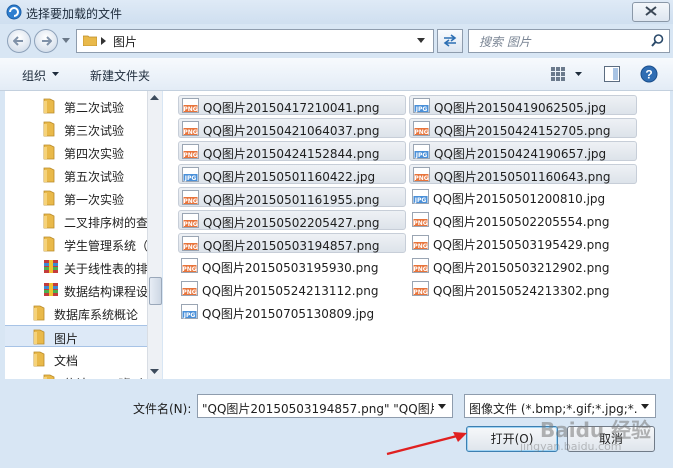 This screenshot has height=468, width=673. What do you see at coordinates (291, 223) in the screenshot?
I see `file-name: QQ图片20150502205427.png` at bounding box center [291, 223].